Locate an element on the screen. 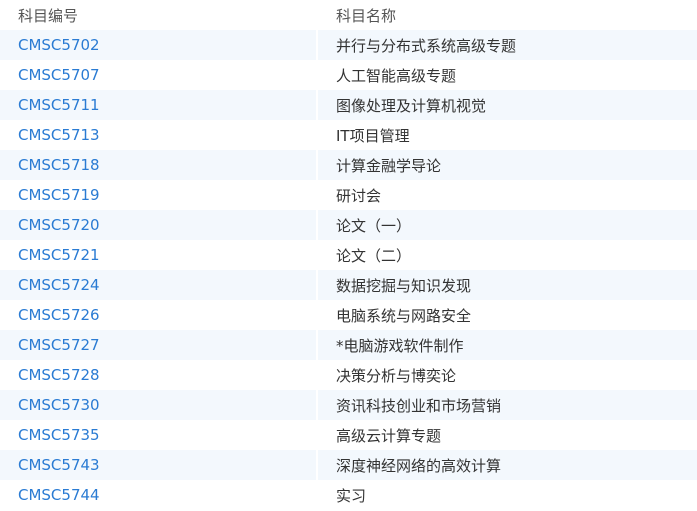  course-name: IT项目管理 is located at coordinates (506, 135).